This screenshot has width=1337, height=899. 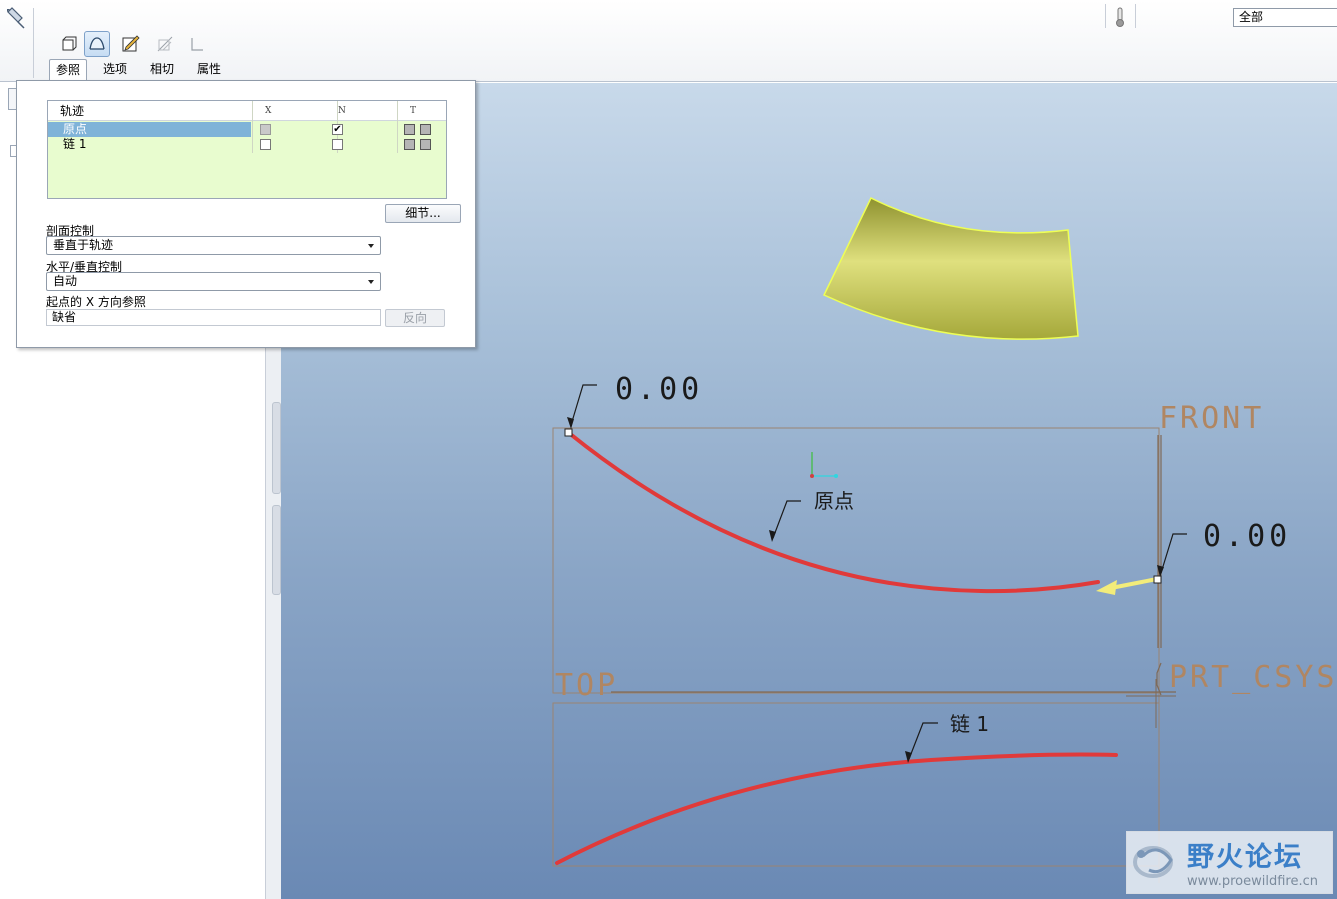 What do you see at coordinates (834, 501) in the screenshot?
I see `origin-trajectory-label: 原点` at bounding box center [834, 501].